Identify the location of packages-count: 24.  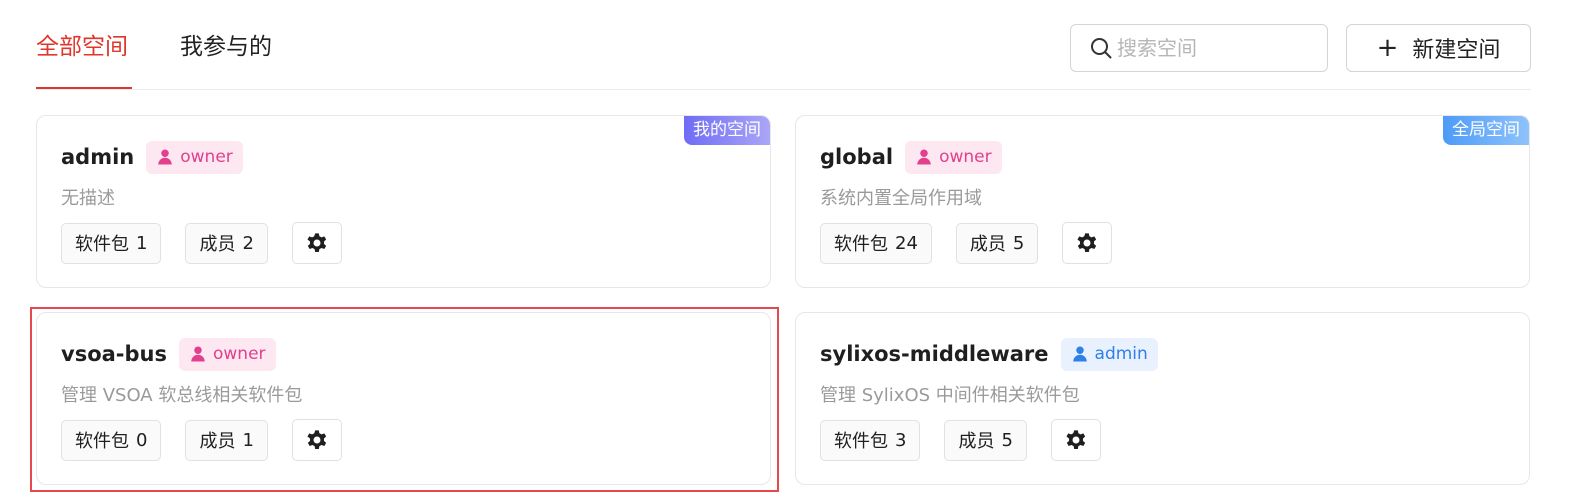
(906, 243).